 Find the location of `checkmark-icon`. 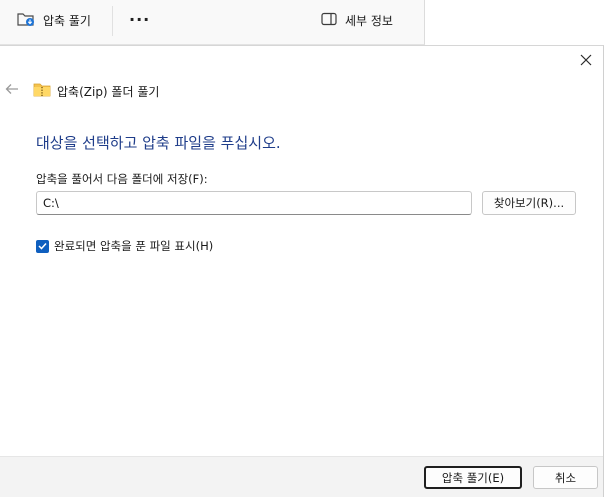

checkmark-icon is located at coordinates (42, 246).